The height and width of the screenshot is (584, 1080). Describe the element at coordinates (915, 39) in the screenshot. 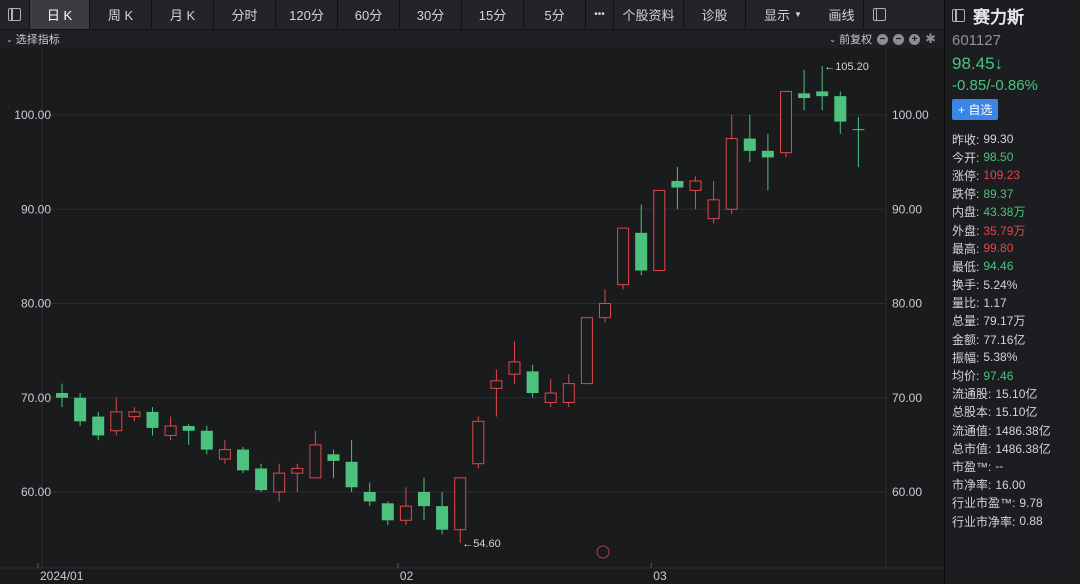

I see `zoom-in-icon: +` at that location.